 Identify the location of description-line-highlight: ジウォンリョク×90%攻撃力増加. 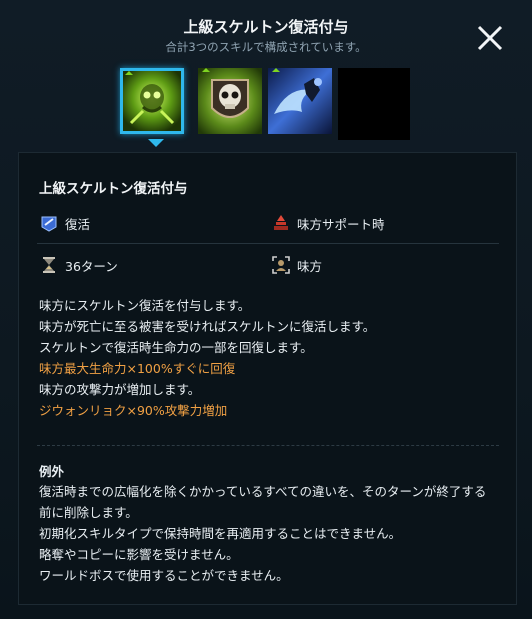
(133, 410).